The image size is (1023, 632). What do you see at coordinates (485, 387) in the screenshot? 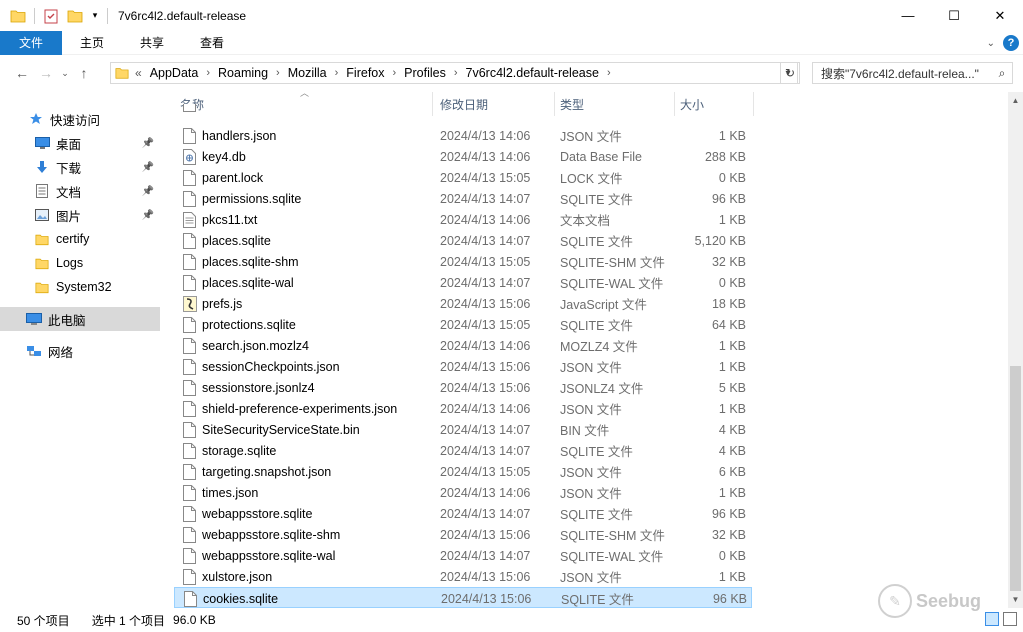
I see `file-date: 2024/4/13 15:06` at bounding box center [485, 387].